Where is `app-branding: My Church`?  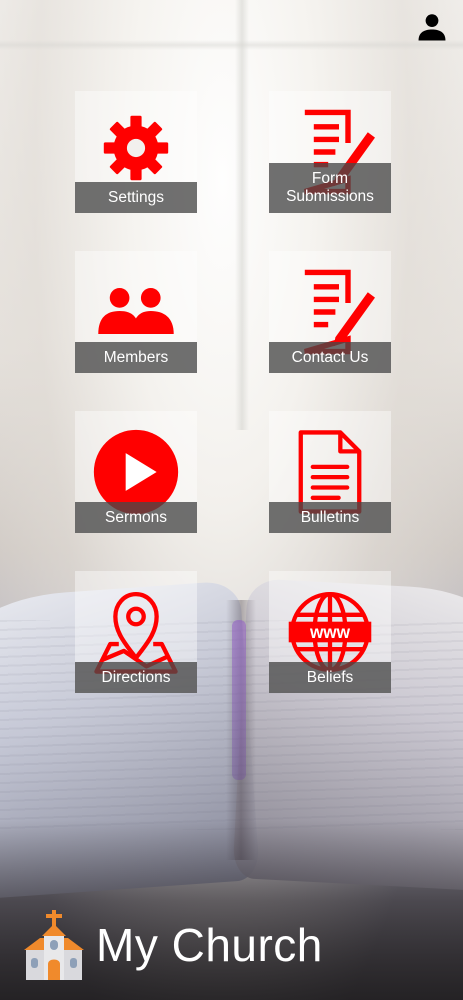
app-branding: My Church is located at coordinates (172, 945).